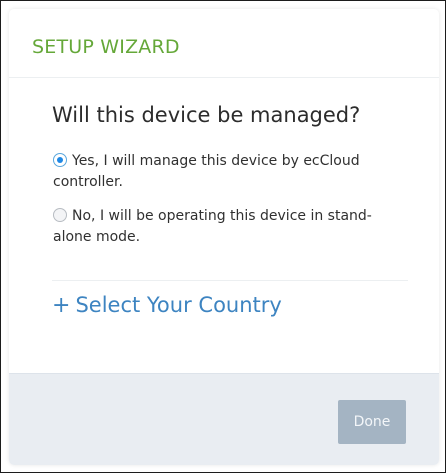  I want to click on radio-unselected-icon, so click(60, 215).